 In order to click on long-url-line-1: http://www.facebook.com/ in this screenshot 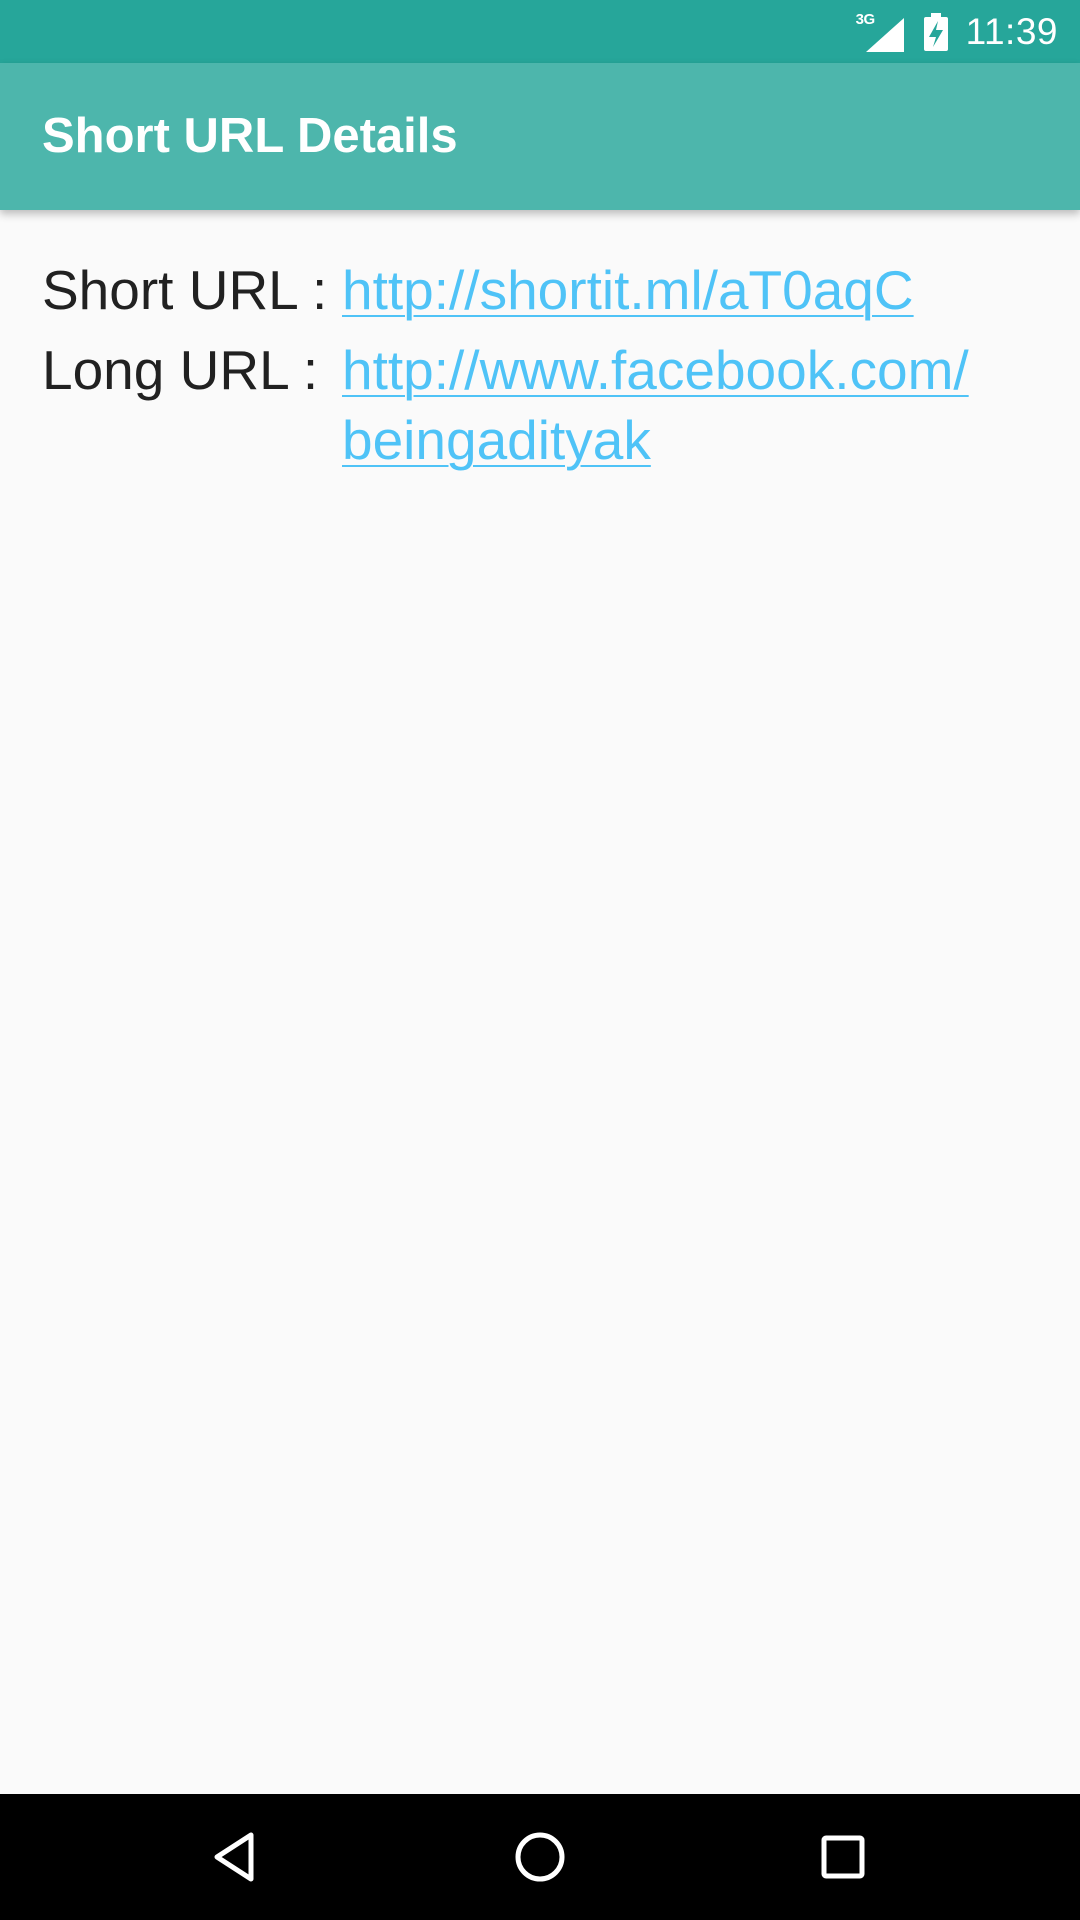, I will do `click(692, 370)`.